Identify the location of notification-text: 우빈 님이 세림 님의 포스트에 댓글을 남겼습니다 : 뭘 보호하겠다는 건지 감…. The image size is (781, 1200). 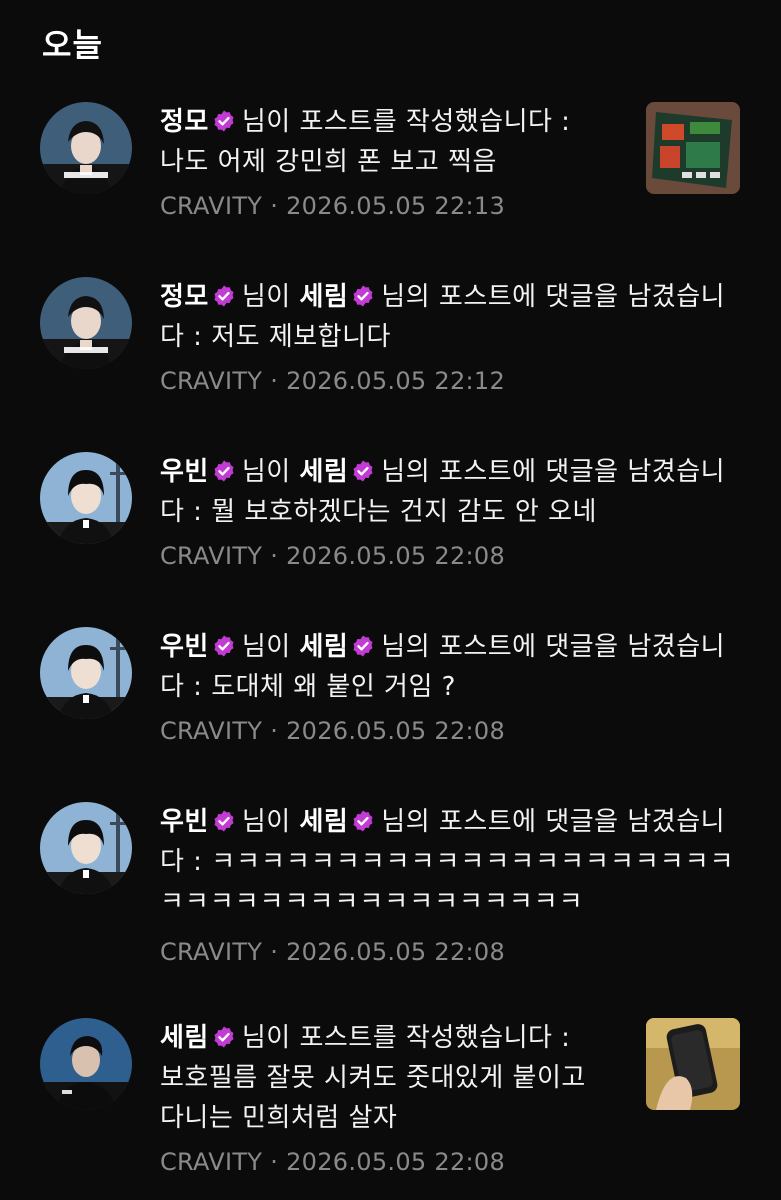
(450, 515).